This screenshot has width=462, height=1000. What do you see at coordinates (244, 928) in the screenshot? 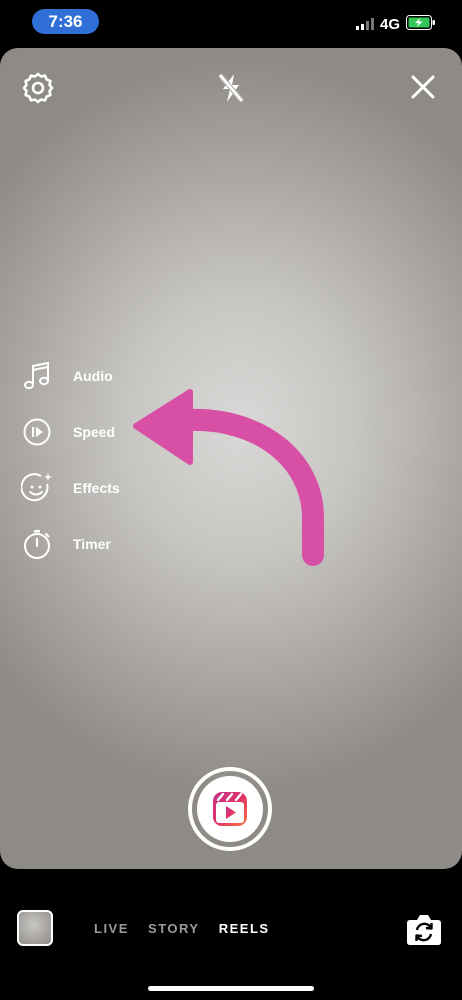
I see `mode-reels: REELS` at bounding box center [244, 928].